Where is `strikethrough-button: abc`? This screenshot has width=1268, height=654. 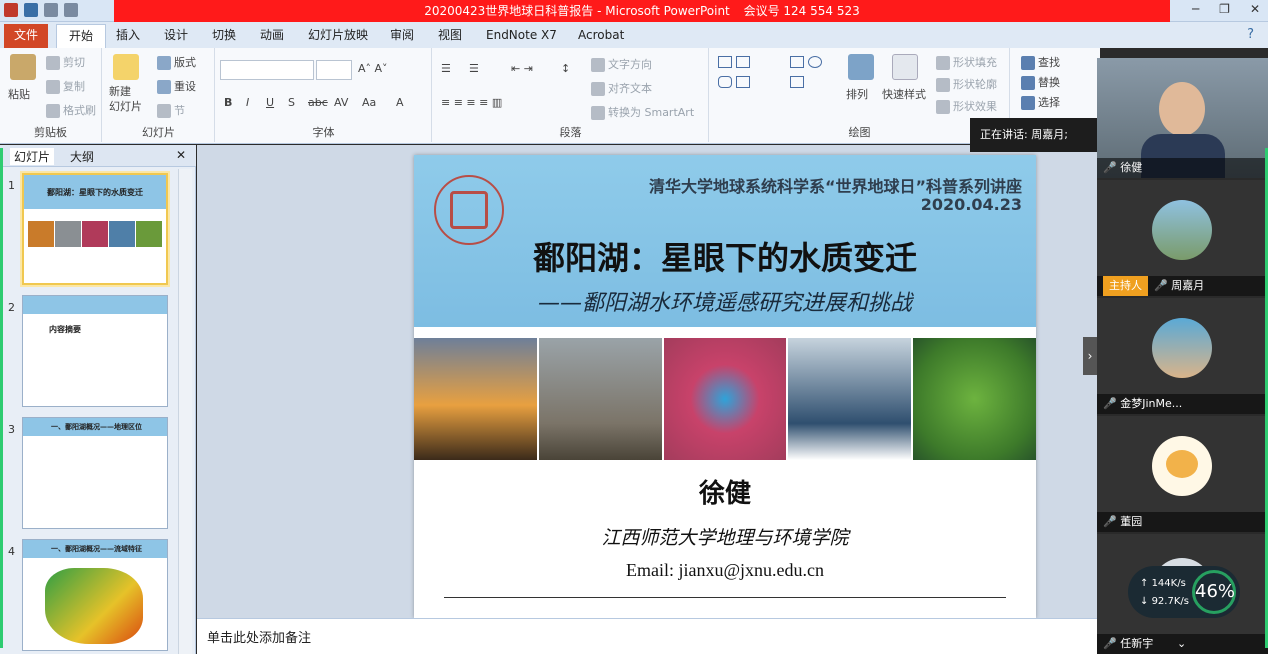
strikethrough-button: abc is located at coordinates (318, 102).